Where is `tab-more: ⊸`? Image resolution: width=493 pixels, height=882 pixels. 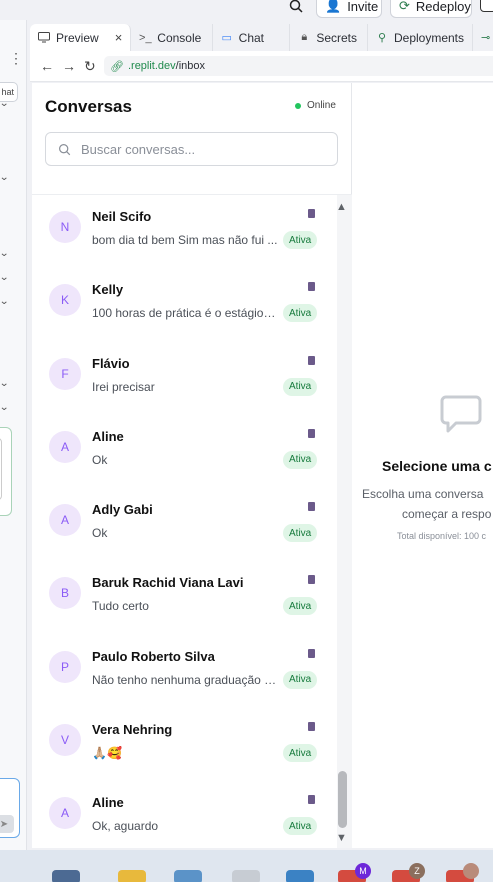
tab-more: ⊸ is located at coordinates (483, 37).